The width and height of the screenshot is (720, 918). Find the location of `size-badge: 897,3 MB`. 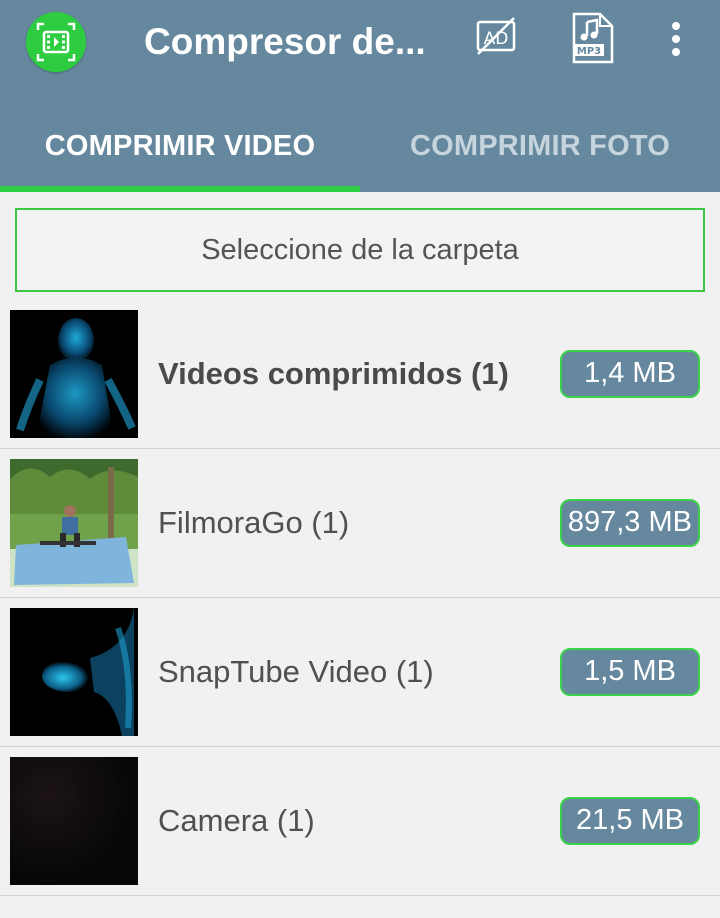

size-badge: 897,3 MB is located at coordinates (629, 523).